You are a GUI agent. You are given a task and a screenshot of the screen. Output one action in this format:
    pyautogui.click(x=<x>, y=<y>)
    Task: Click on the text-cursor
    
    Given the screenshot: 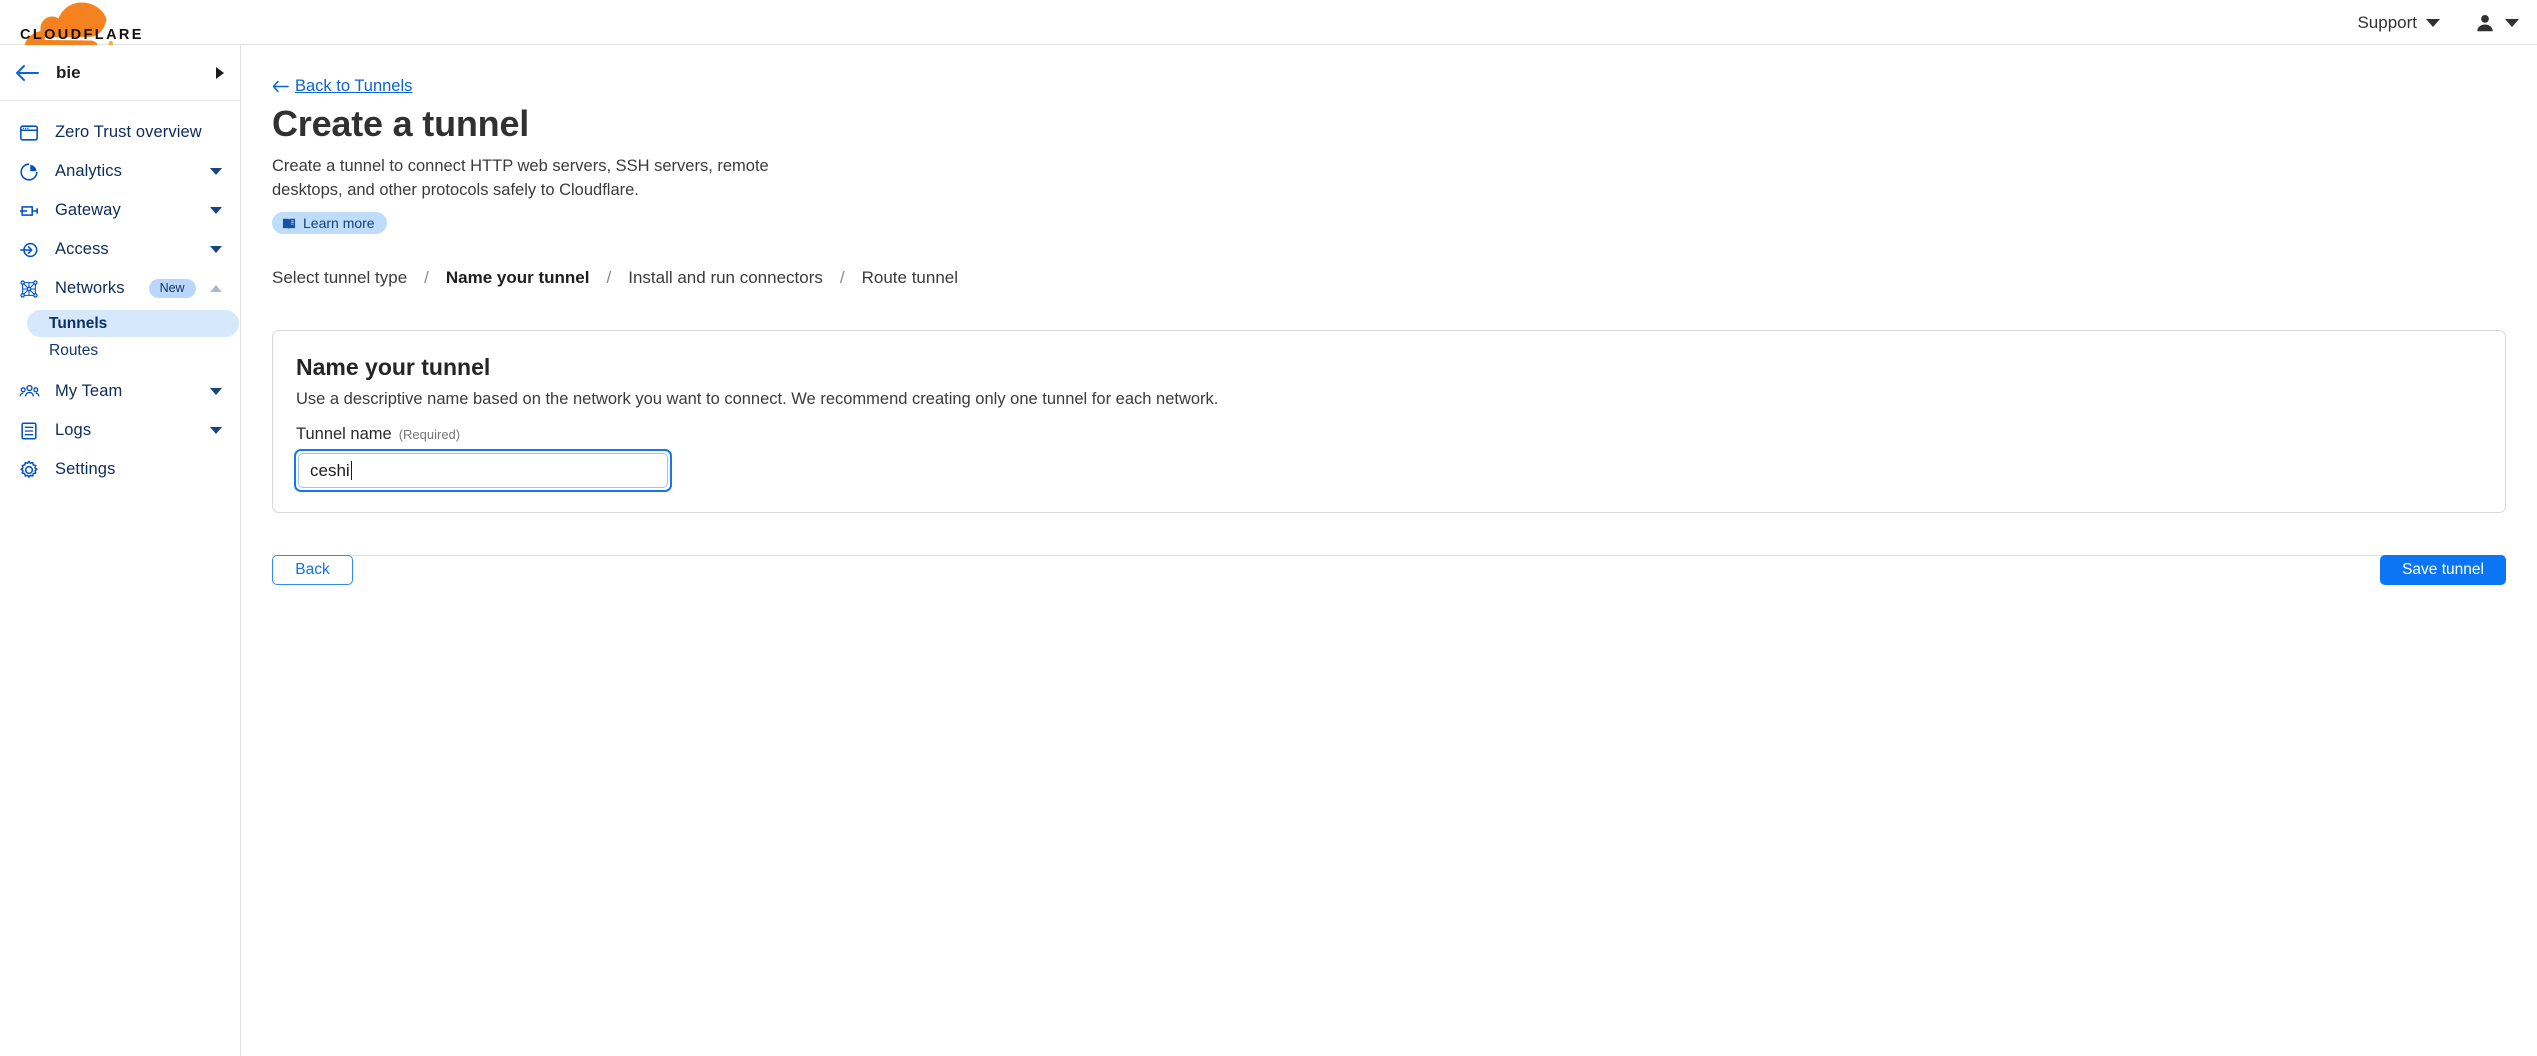 What is the action you would take?
    pyautogui.click(x=351, y=470)
    